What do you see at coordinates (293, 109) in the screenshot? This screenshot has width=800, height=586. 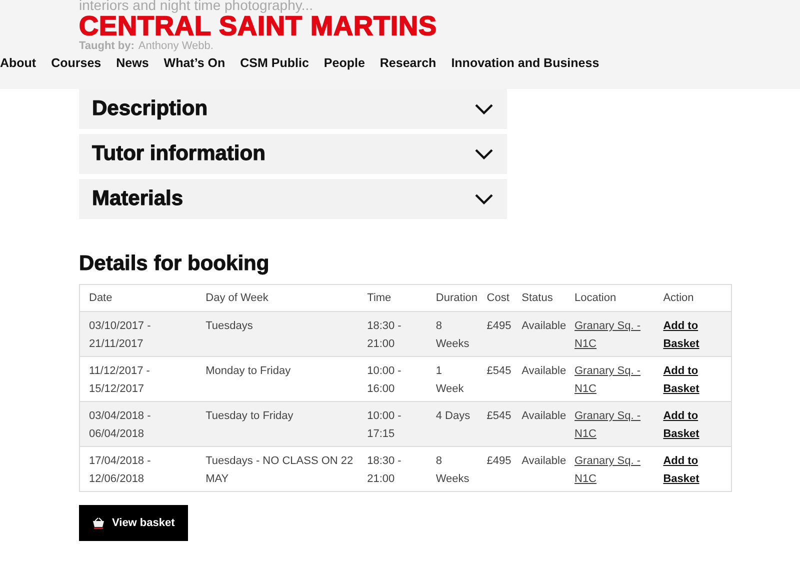 I see `accordion-header: Description` at bounding box center [293, 109].